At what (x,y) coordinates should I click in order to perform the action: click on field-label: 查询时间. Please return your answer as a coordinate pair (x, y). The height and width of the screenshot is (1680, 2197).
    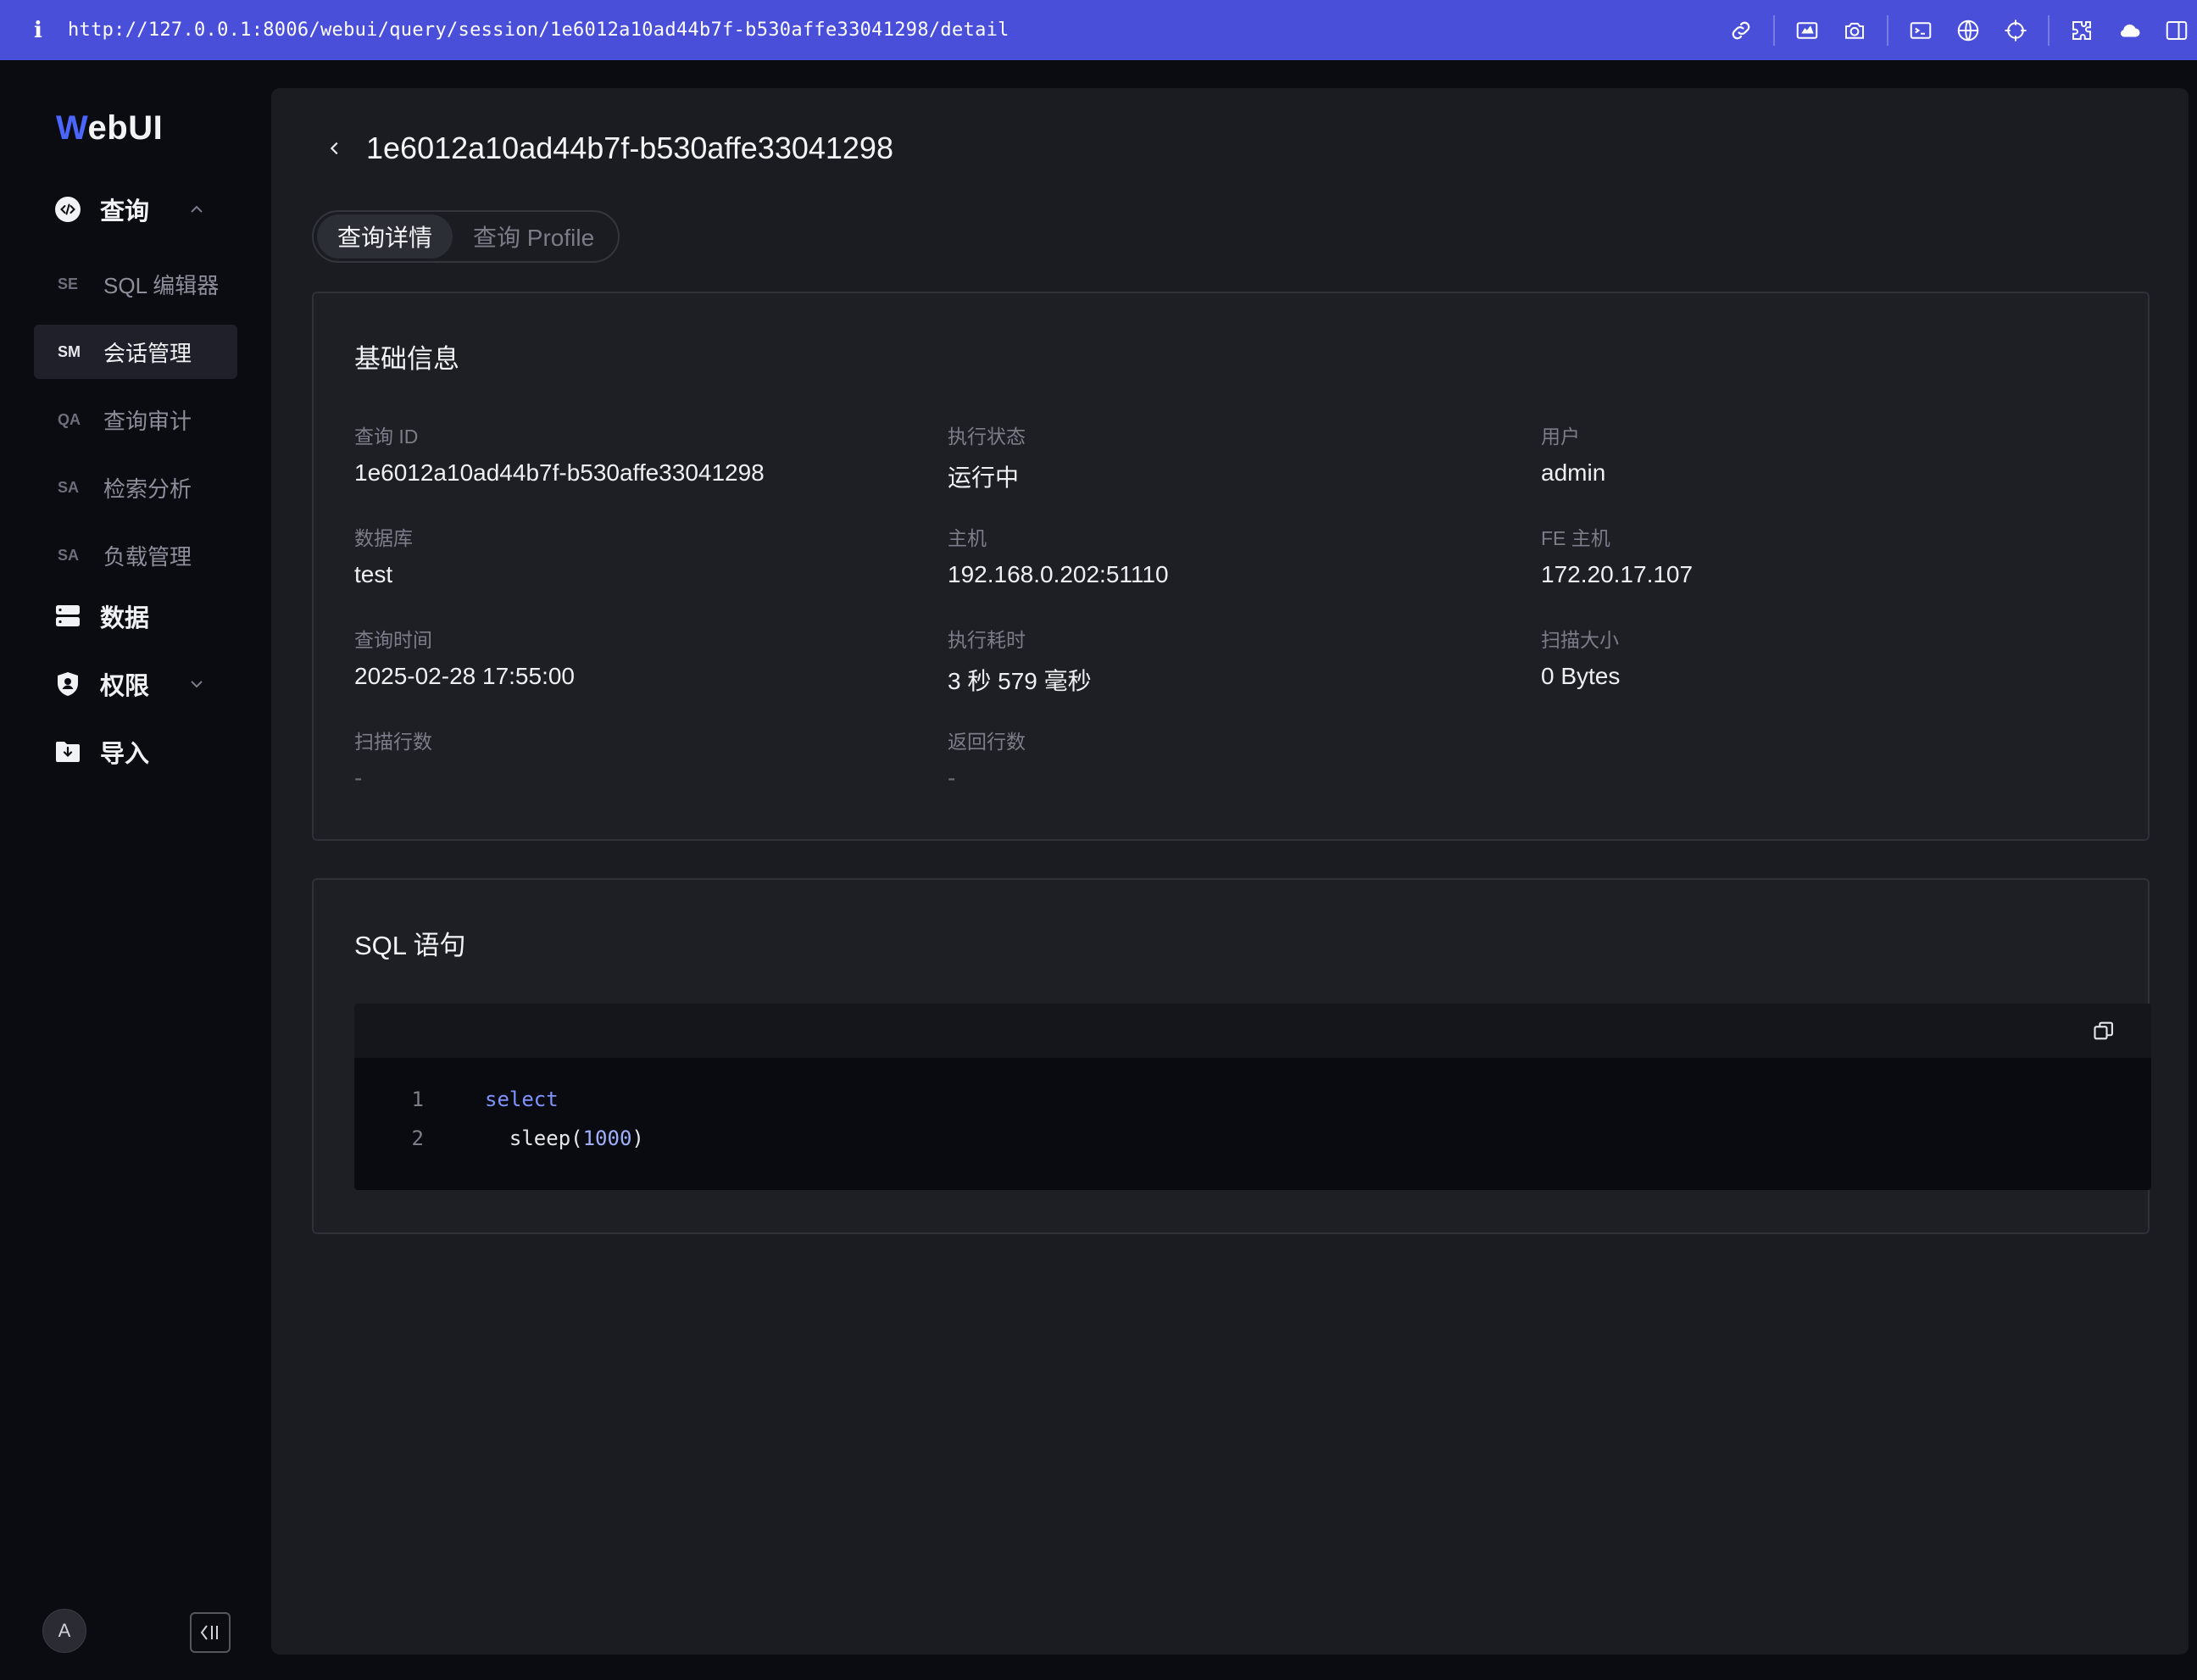
    Looking at the image, I should click on (393, 640).